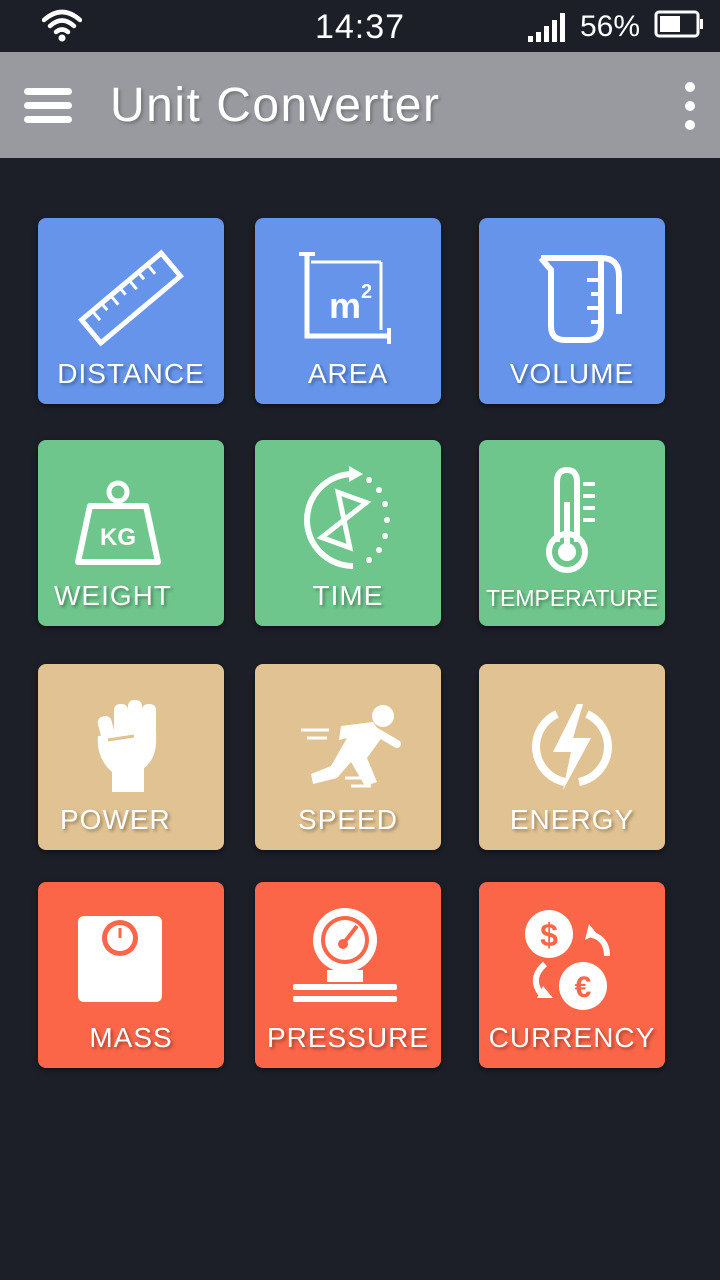 This screenshot has width=720, height=1280. What do you see at coordinates (580, 299) in the screenshot?
I see `measuring-cup-icon` at bounding box center [580, 299].